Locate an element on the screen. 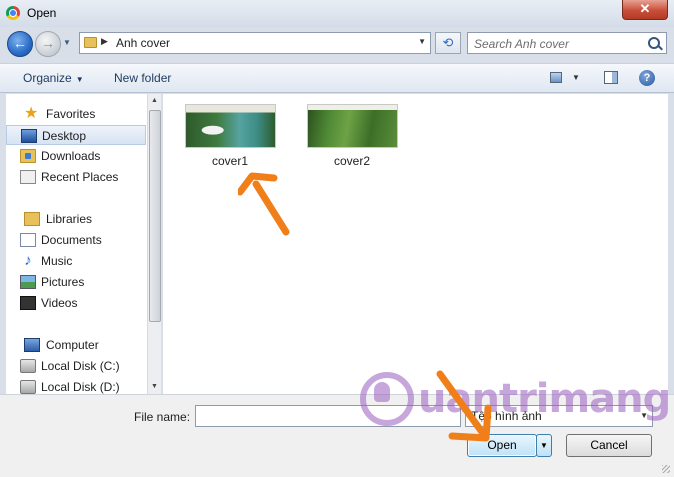  change-view-icon is located at coordinates (556, 77).